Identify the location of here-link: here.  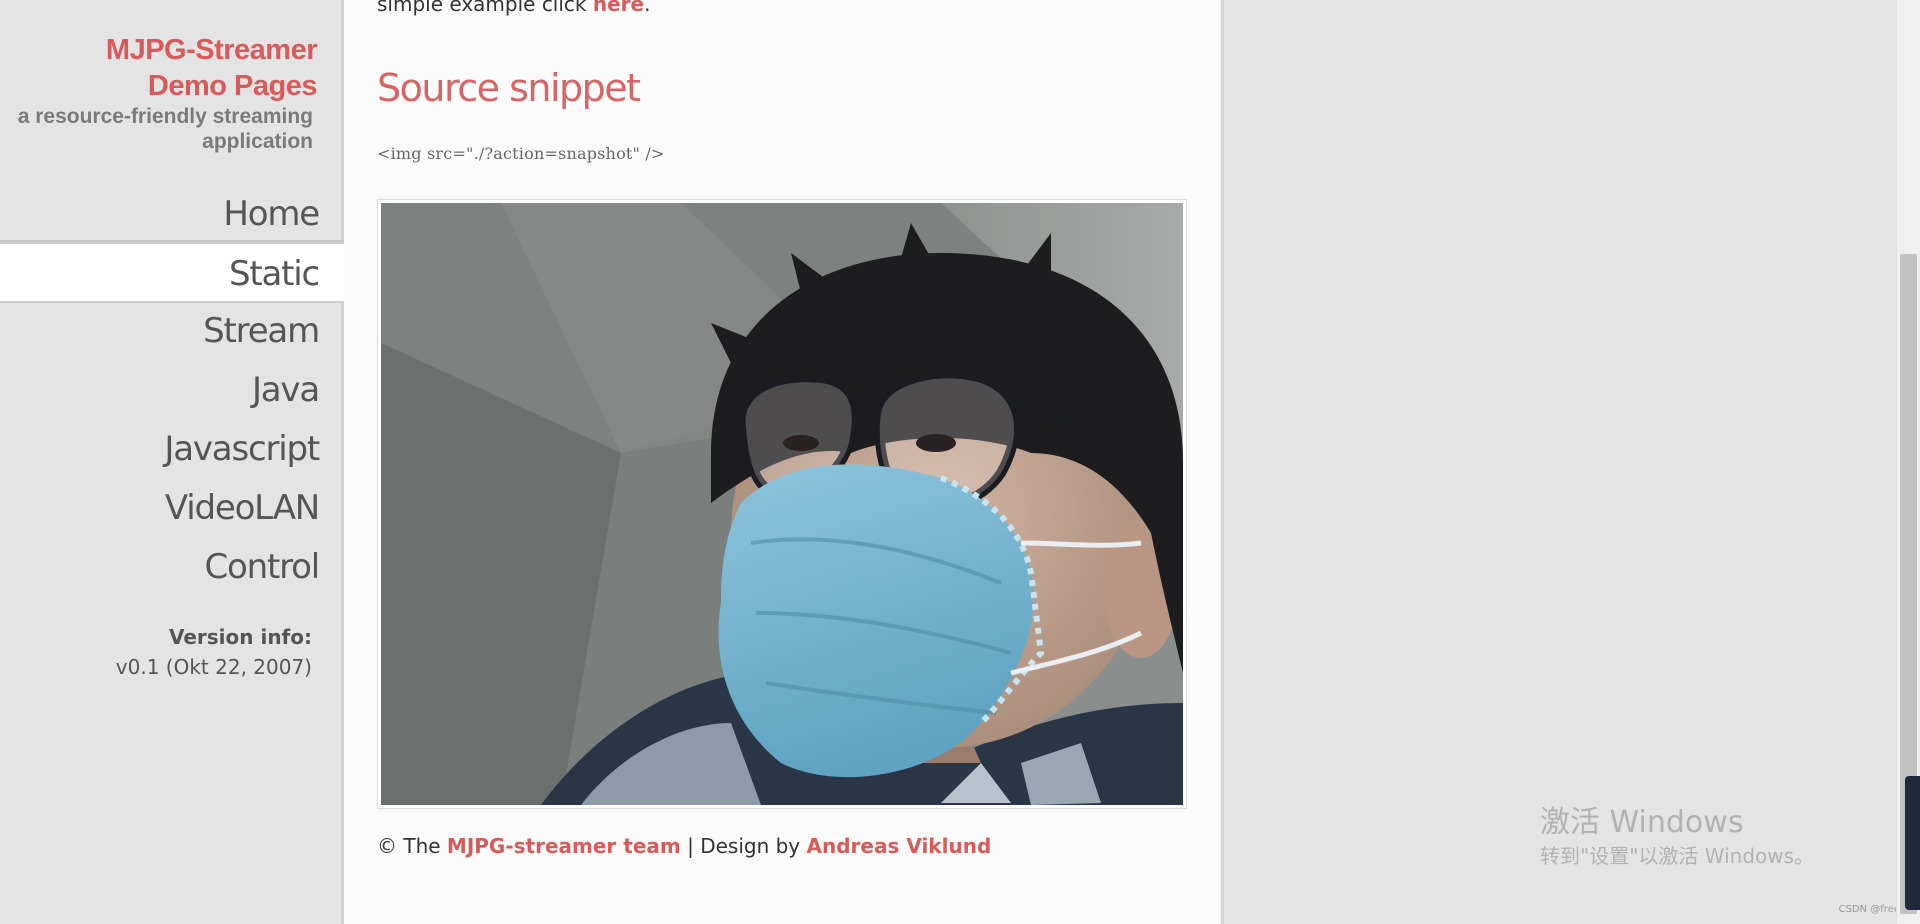
(618, 8).